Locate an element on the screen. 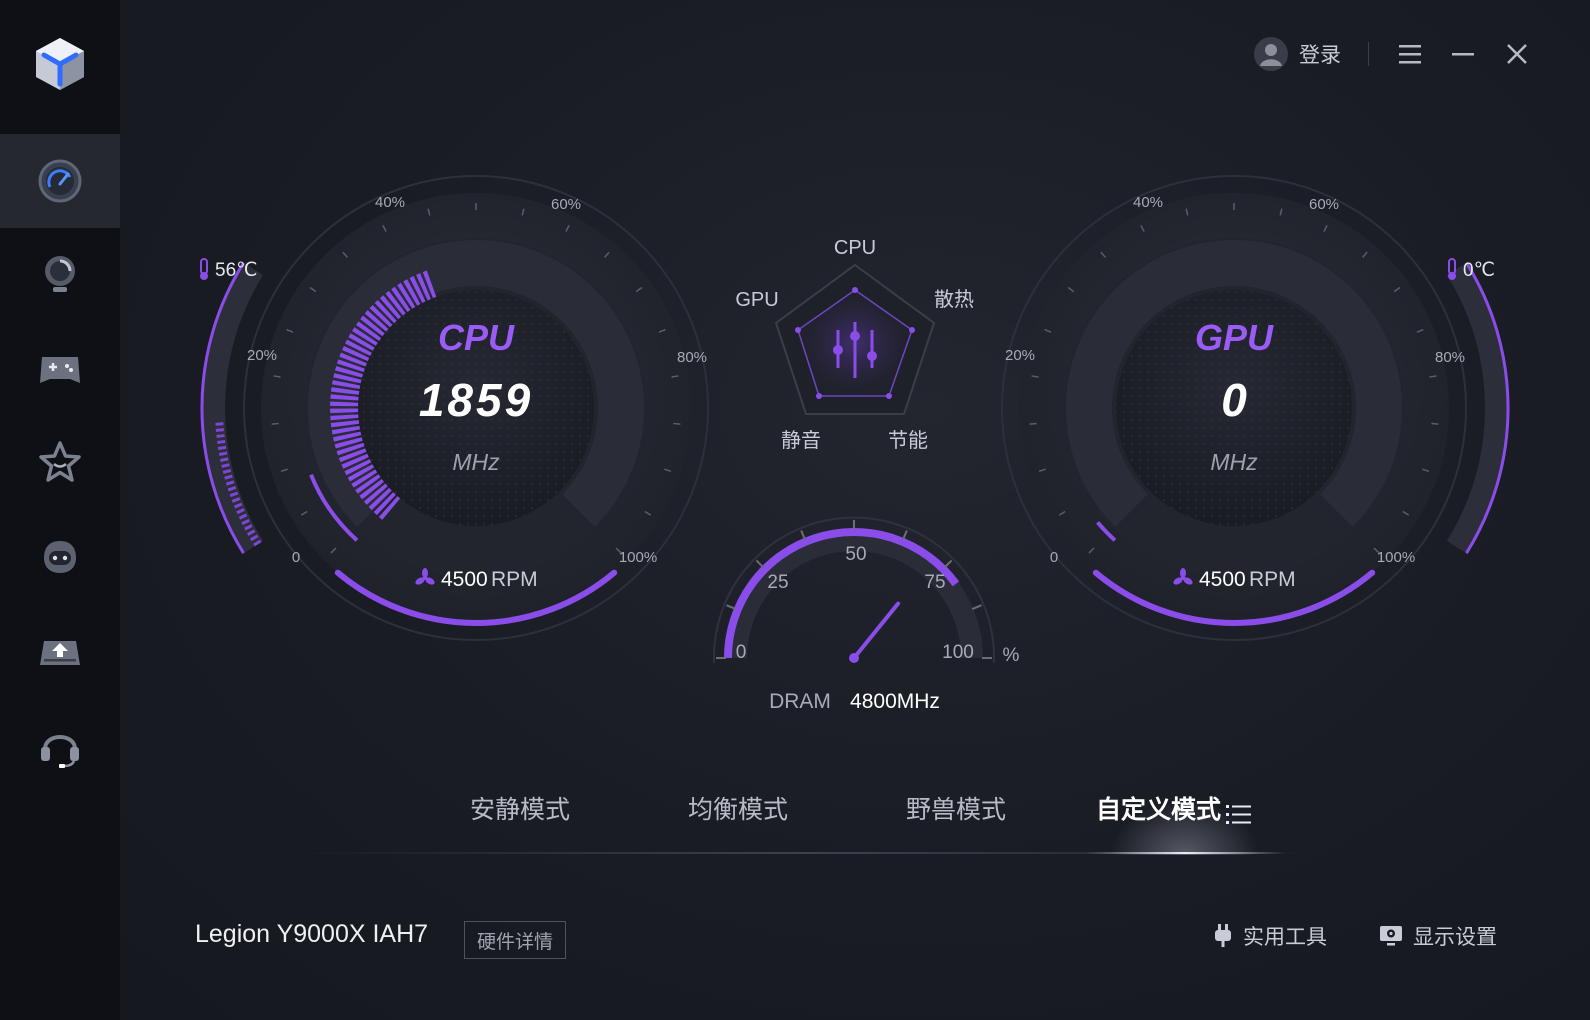  dram-needle-hub is located at coordinates (854, 658).